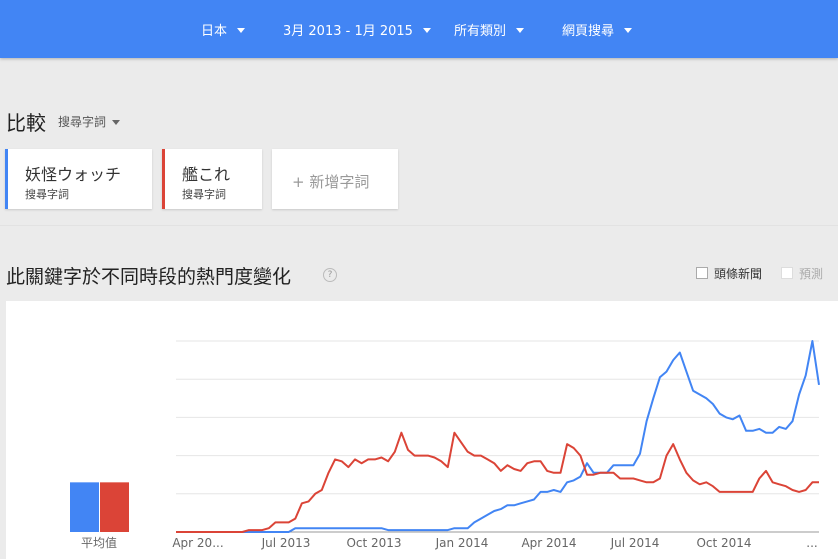 This screenshot has width=838, height=559. What do you see at coordinates (787, 273) in the screenshot?
I see `forecast-checkbox` at bounding box center [787, 273].